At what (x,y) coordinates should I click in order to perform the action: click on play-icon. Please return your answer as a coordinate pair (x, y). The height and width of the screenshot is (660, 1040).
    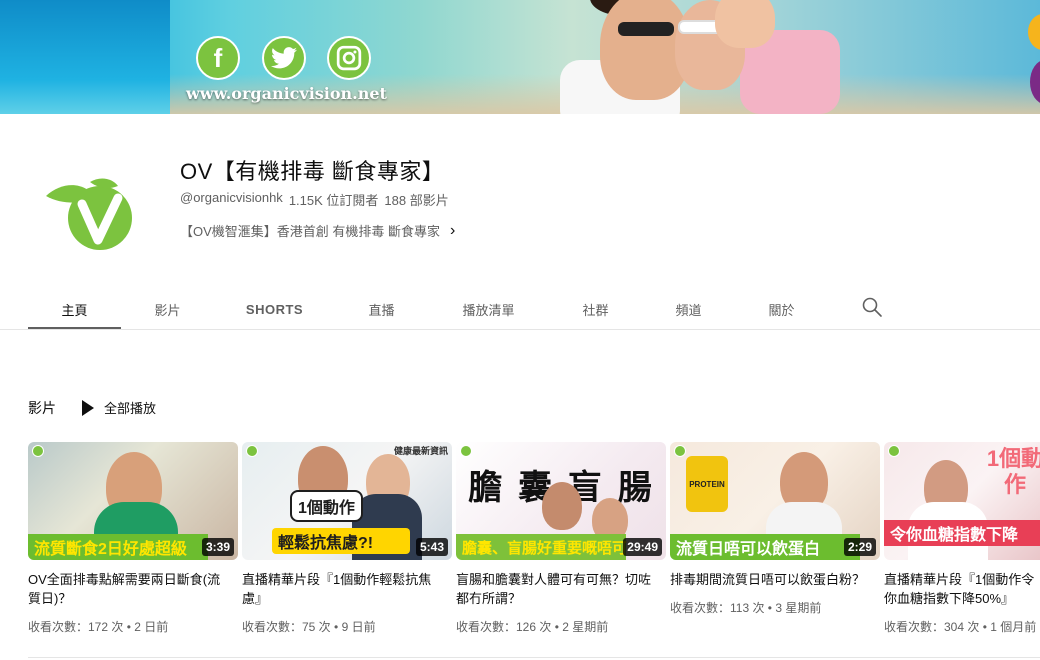
    Looking at the image, I should click on (88, 407).